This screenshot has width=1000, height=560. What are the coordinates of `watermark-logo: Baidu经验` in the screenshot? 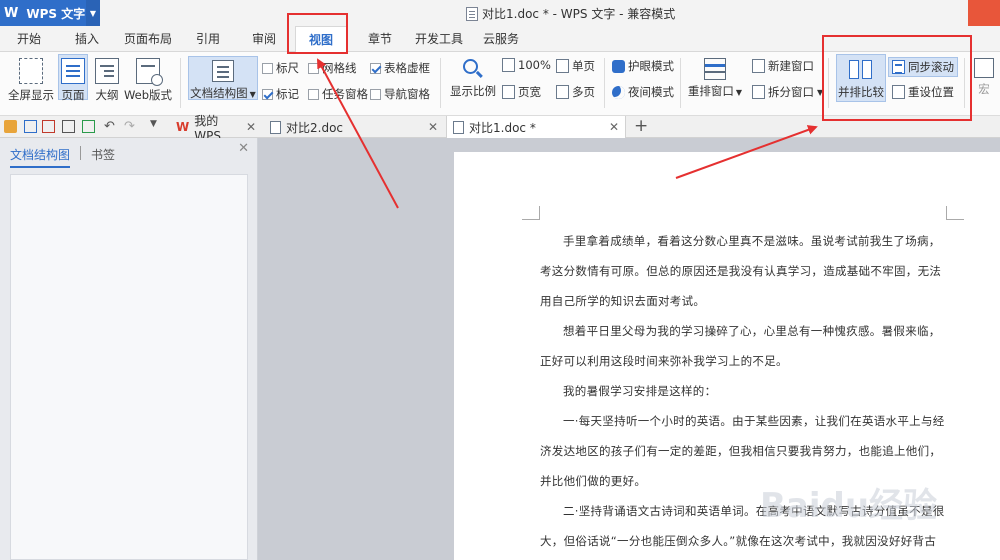 It's located at (849, 506).